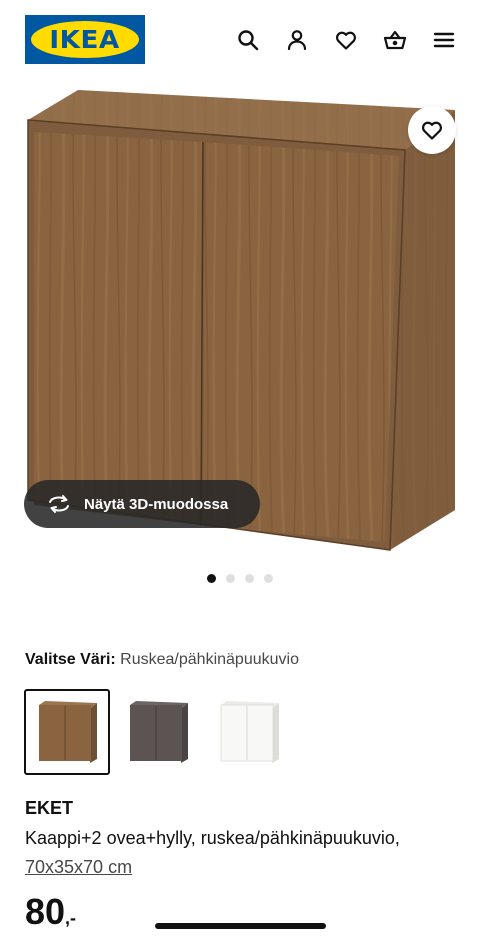  What do you see at coordinates (49, 808) in the screenshot?
I see `product-name: EKET` at bounding box center [49, 808].